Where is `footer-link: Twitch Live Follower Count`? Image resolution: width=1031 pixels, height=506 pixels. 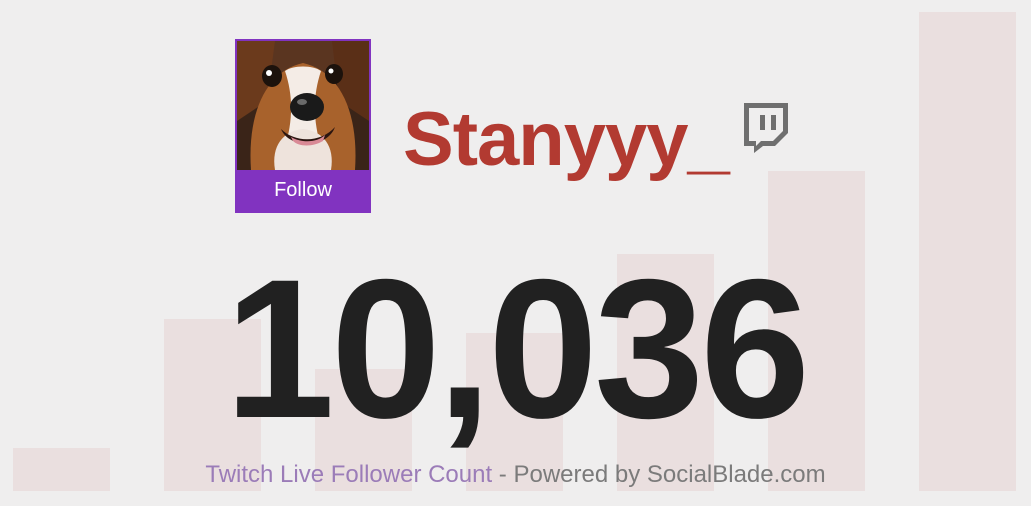 footer-link: Twitch Live Follower Count is located at coordinates (348, 474).